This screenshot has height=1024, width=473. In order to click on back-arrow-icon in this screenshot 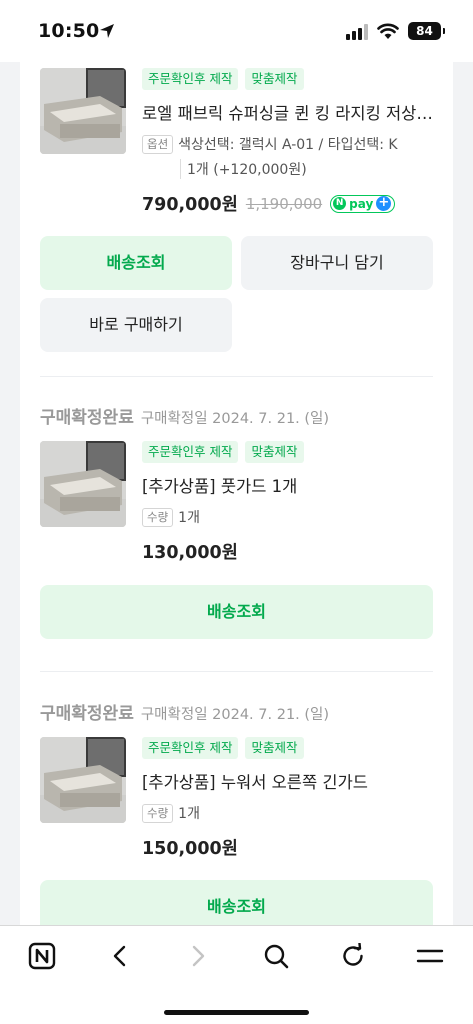, I will do `click(120, 956)`.